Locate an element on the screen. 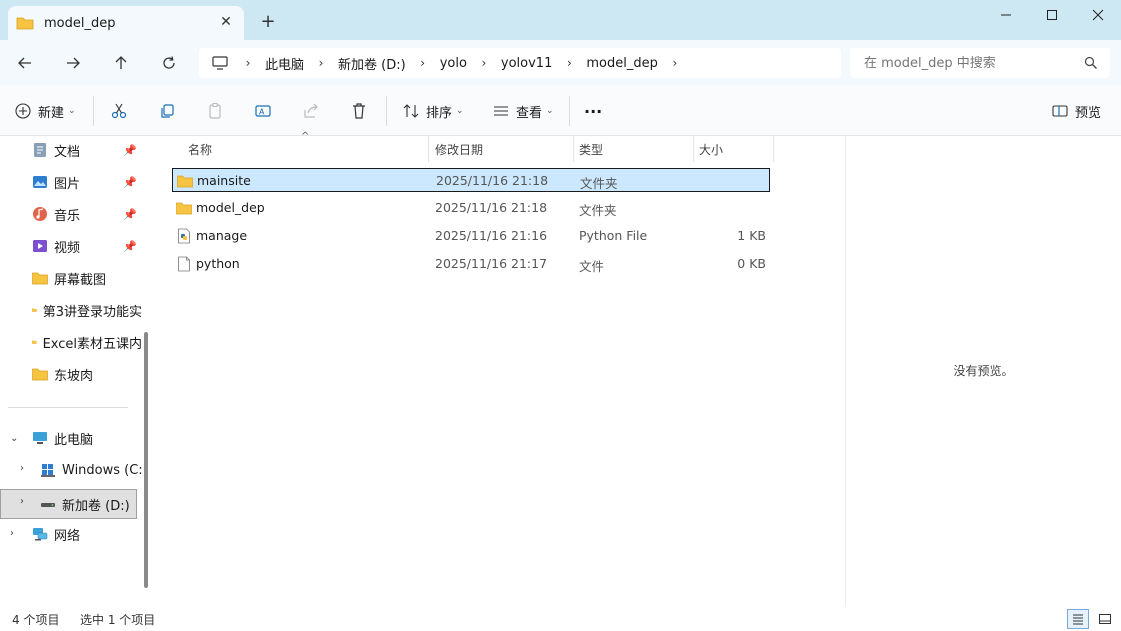  sidebar-item-drive-d: 新加卷 (D:) is located at coordinates (85, 504).